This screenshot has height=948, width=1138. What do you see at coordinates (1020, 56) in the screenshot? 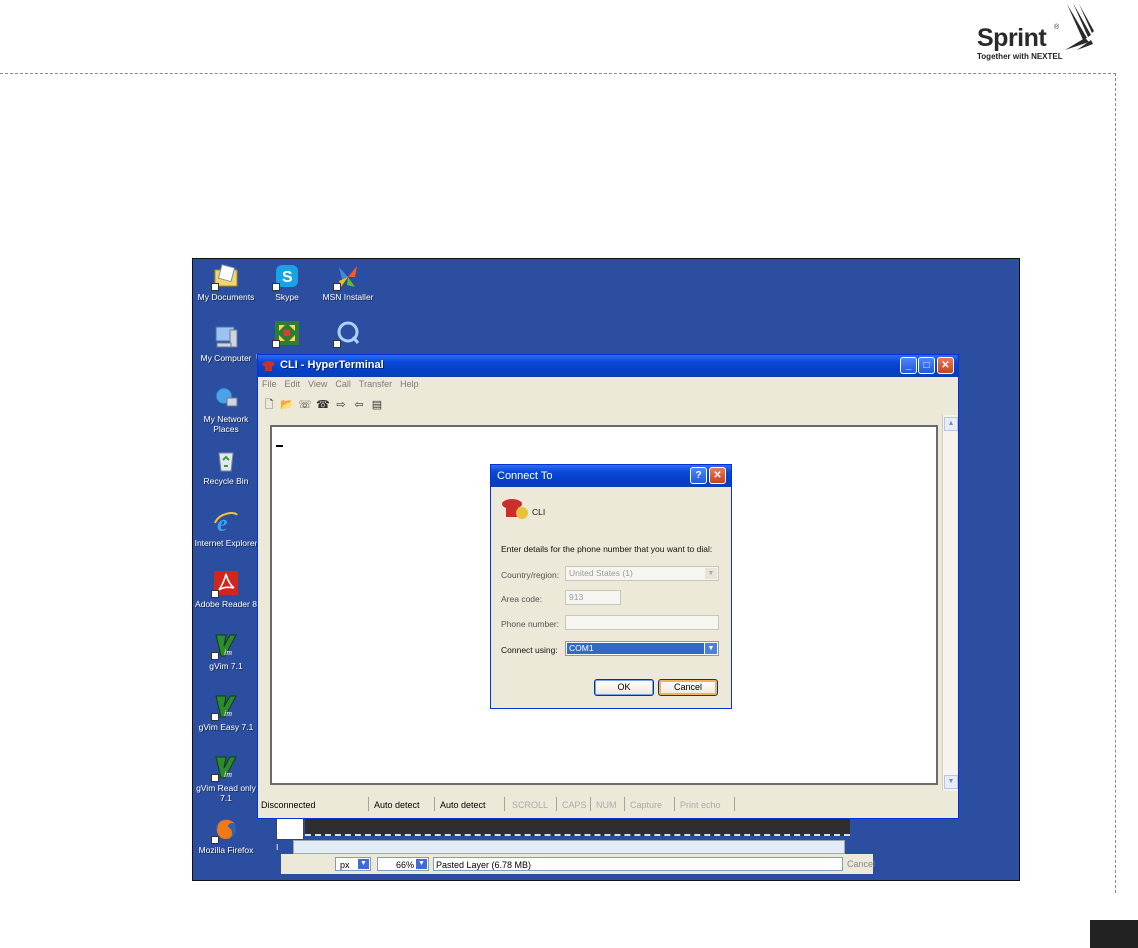
I see `sprint-tagline: Together with NEXTEL` at bounding box center [1020, 56].